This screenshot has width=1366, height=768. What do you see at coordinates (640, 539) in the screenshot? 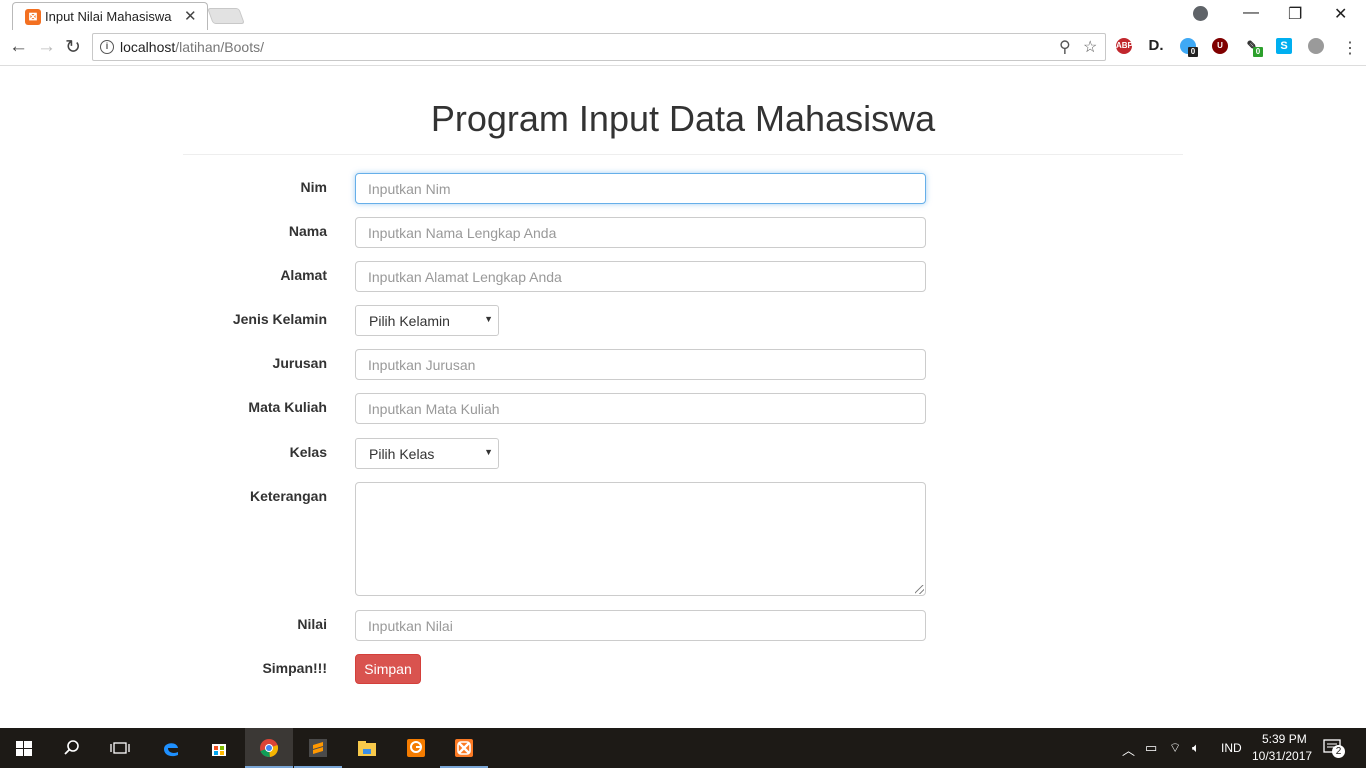
I see `keterangan-textarea` at bounding box center [640, 539].